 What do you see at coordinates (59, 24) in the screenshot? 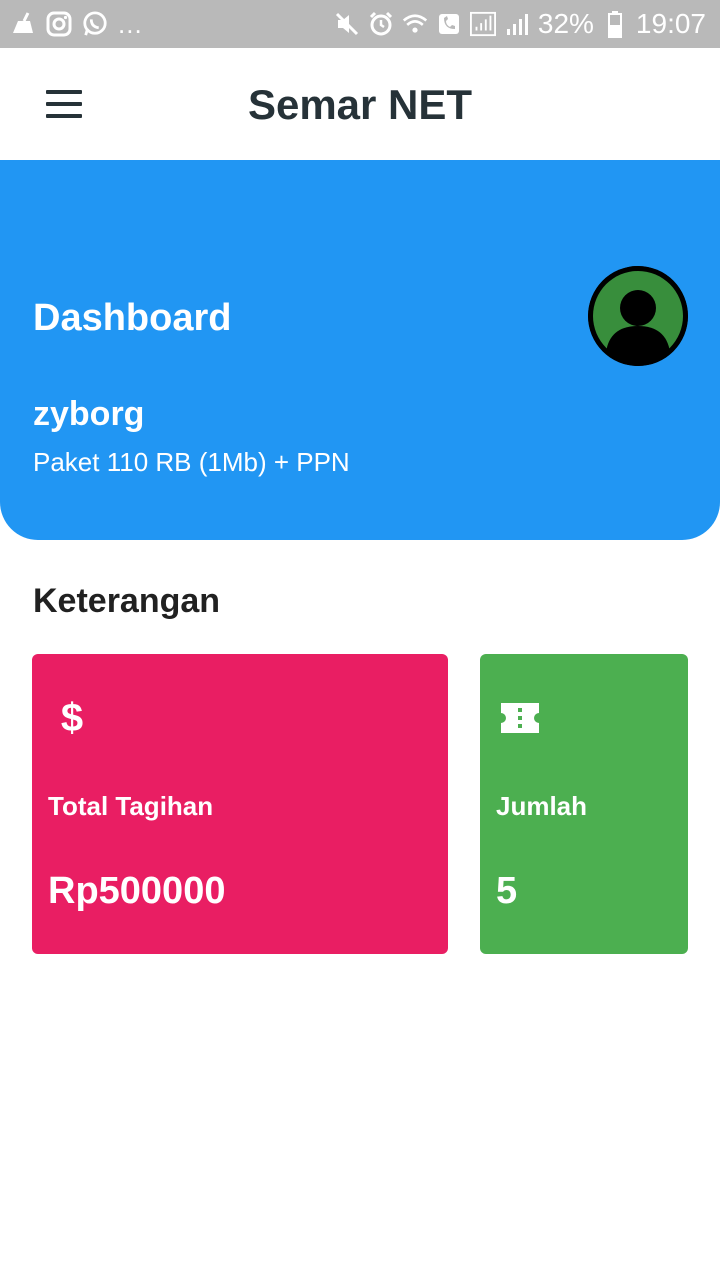
I see `instagram-icon` at bounding box center [59, 24].